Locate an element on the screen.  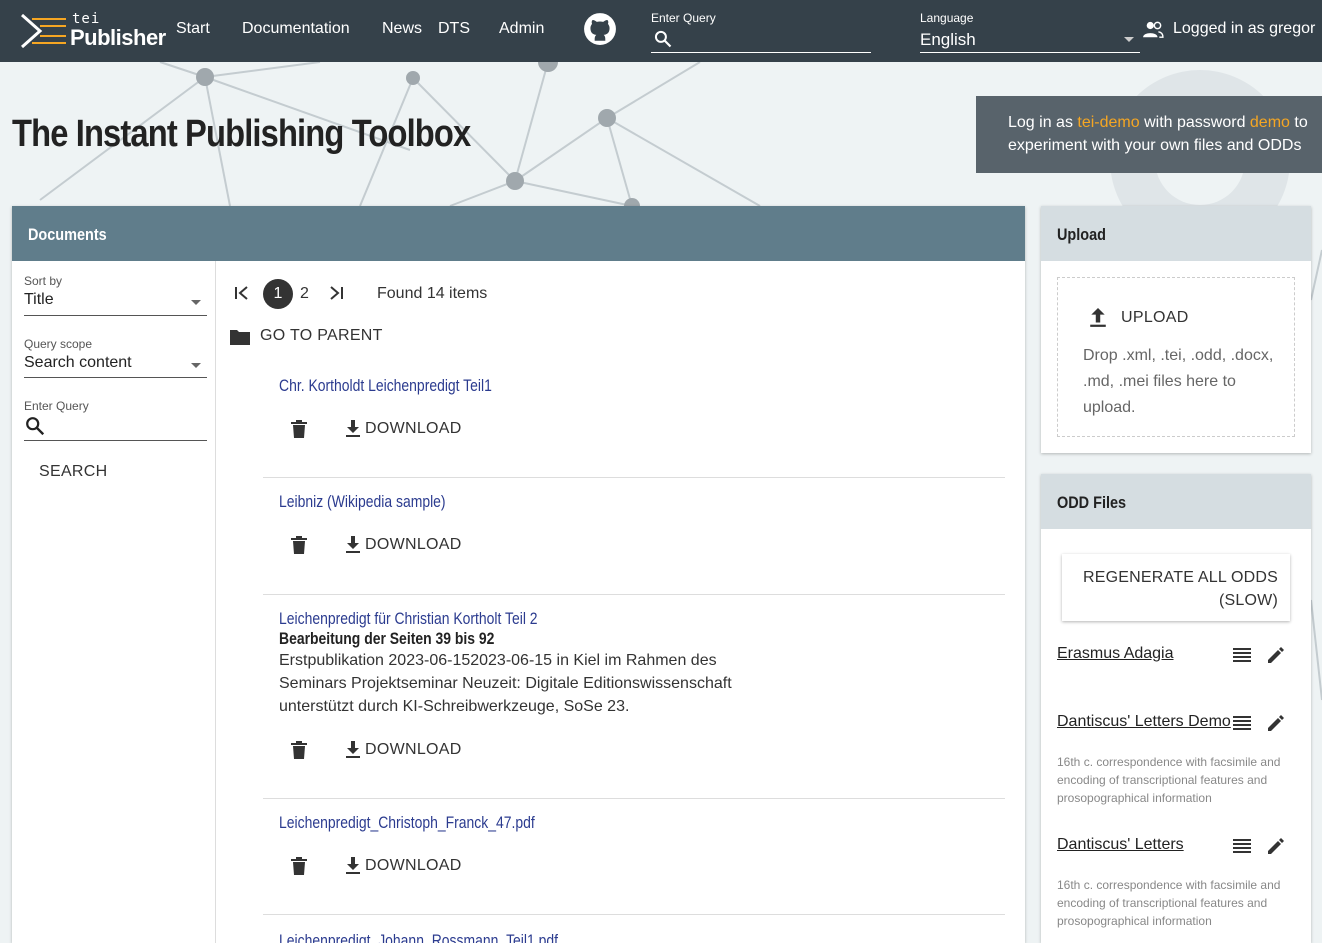
login-hint-pre: Log in as is located at coordinates (1043, 122).